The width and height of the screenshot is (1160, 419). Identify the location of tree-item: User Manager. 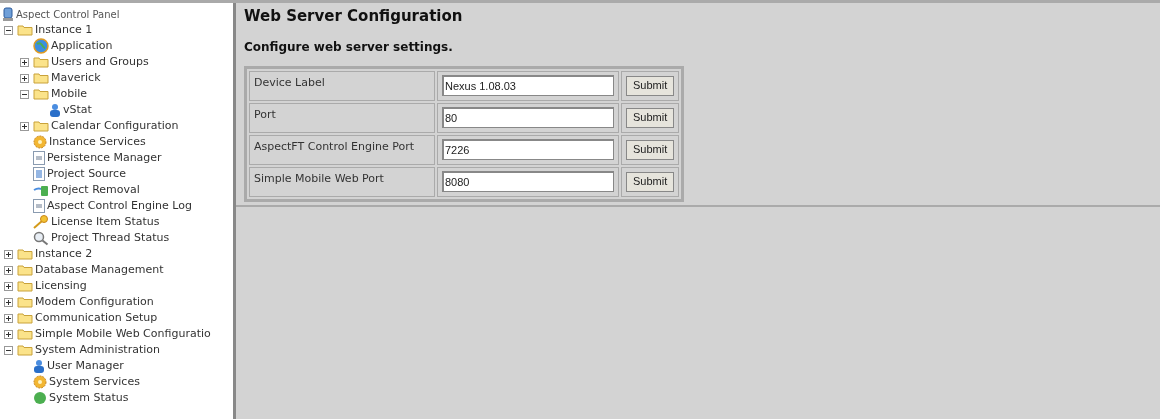
(85, 366).